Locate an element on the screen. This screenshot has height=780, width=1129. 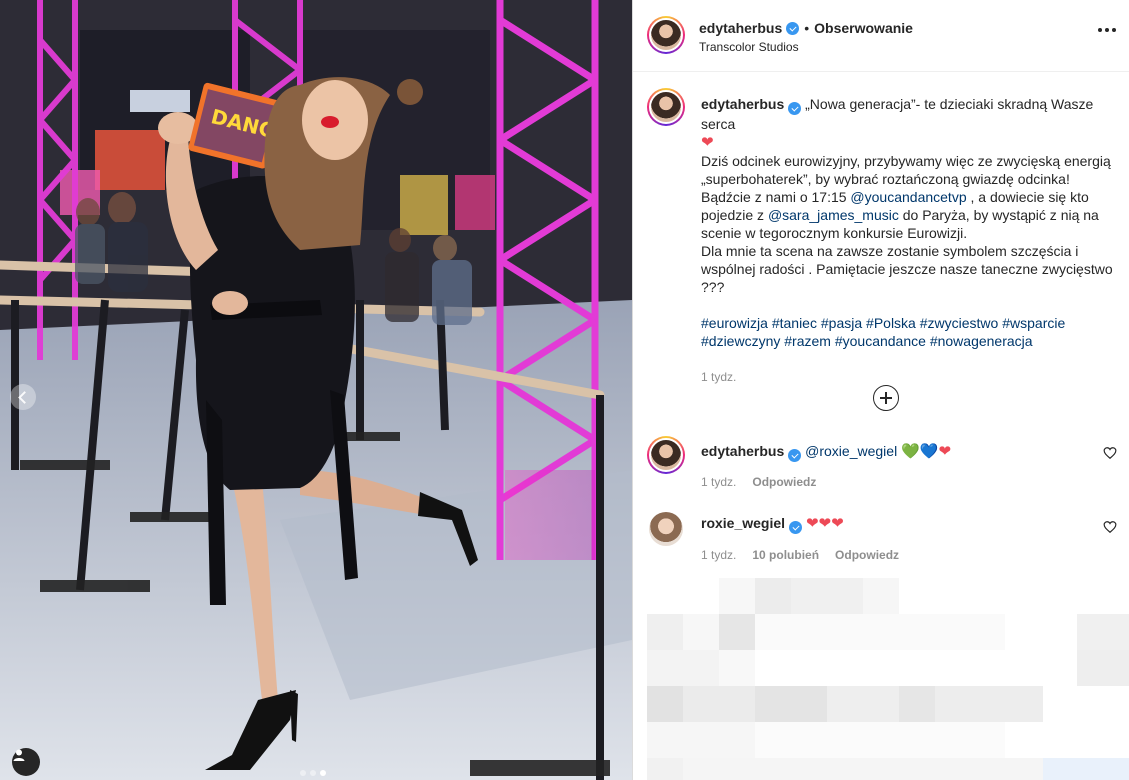
author-row: edytaherbus • Obserwowanie is located at coordinates (806, 28).